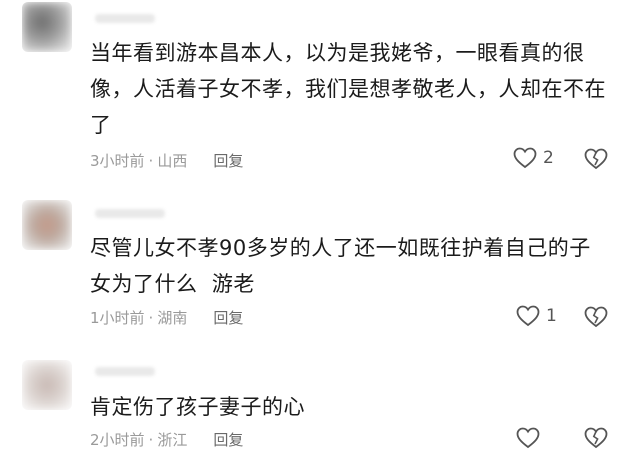 The image size is (640, 450). I want to click on comment-location: 山西, so click(172, 161).